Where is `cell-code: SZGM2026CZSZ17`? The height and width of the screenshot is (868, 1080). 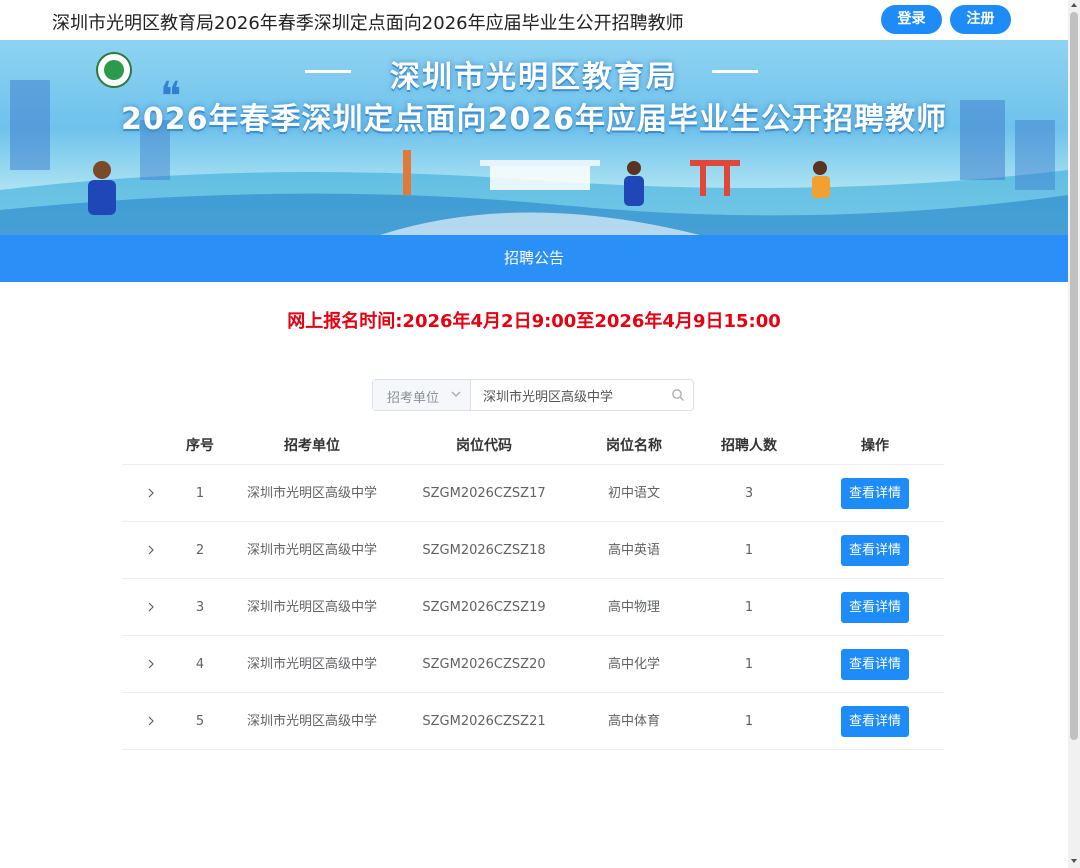
cell-code: SZGM2026CZSZ17 is located at coordinates (484, 493).